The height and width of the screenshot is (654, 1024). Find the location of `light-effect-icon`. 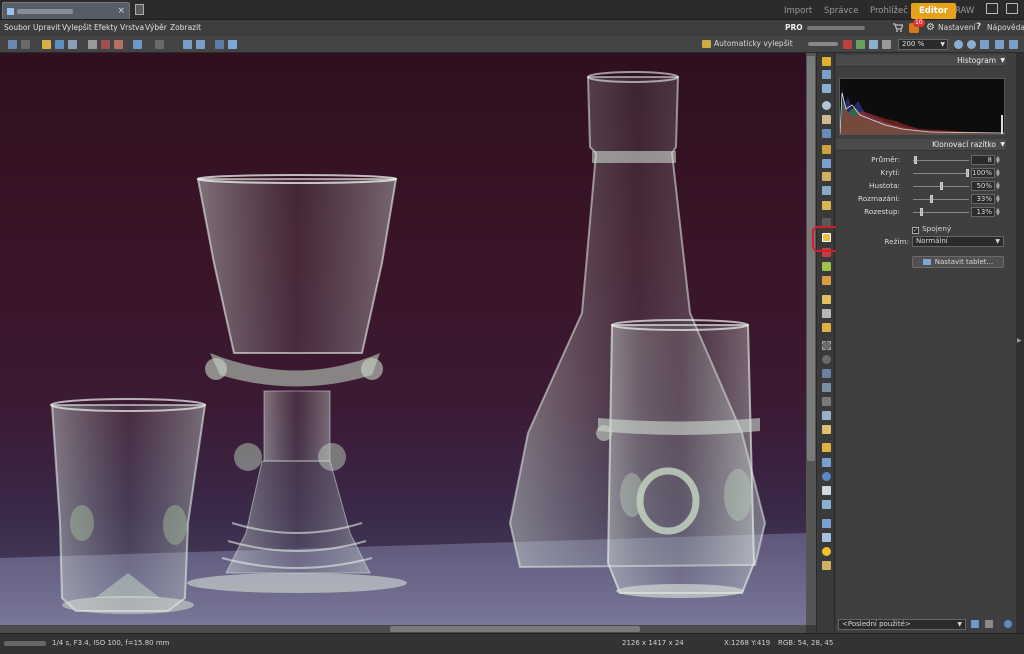

light-effect-icon is located at coordinates (826, 551).